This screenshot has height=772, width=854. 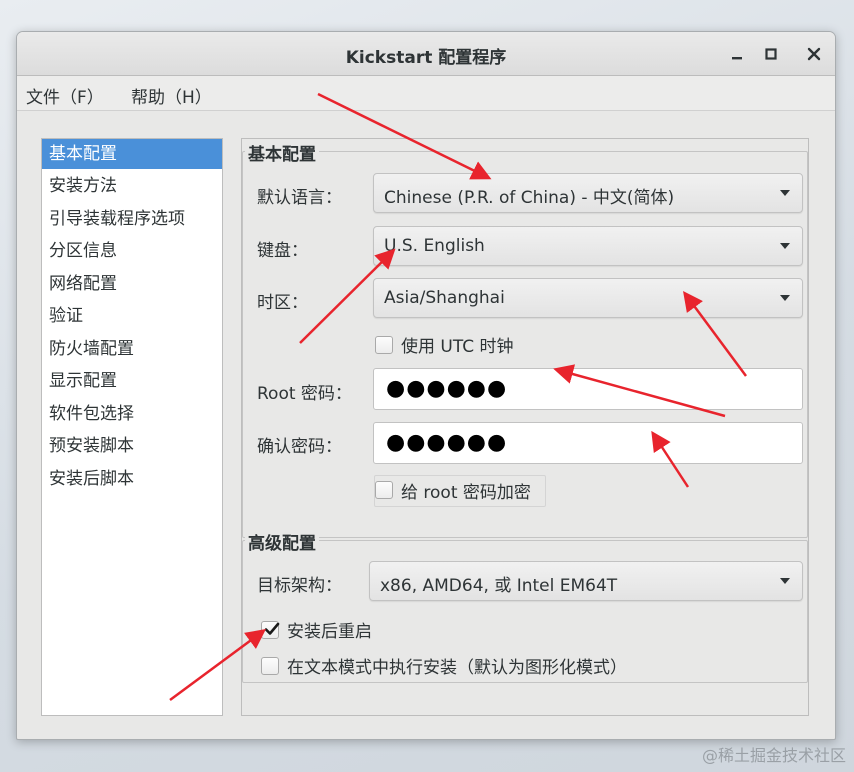 What do you see at coordinates (773, 755) in the screenshot?
I see `watermark: @稀土掘金技术社区` at bounding box center [773, 755].